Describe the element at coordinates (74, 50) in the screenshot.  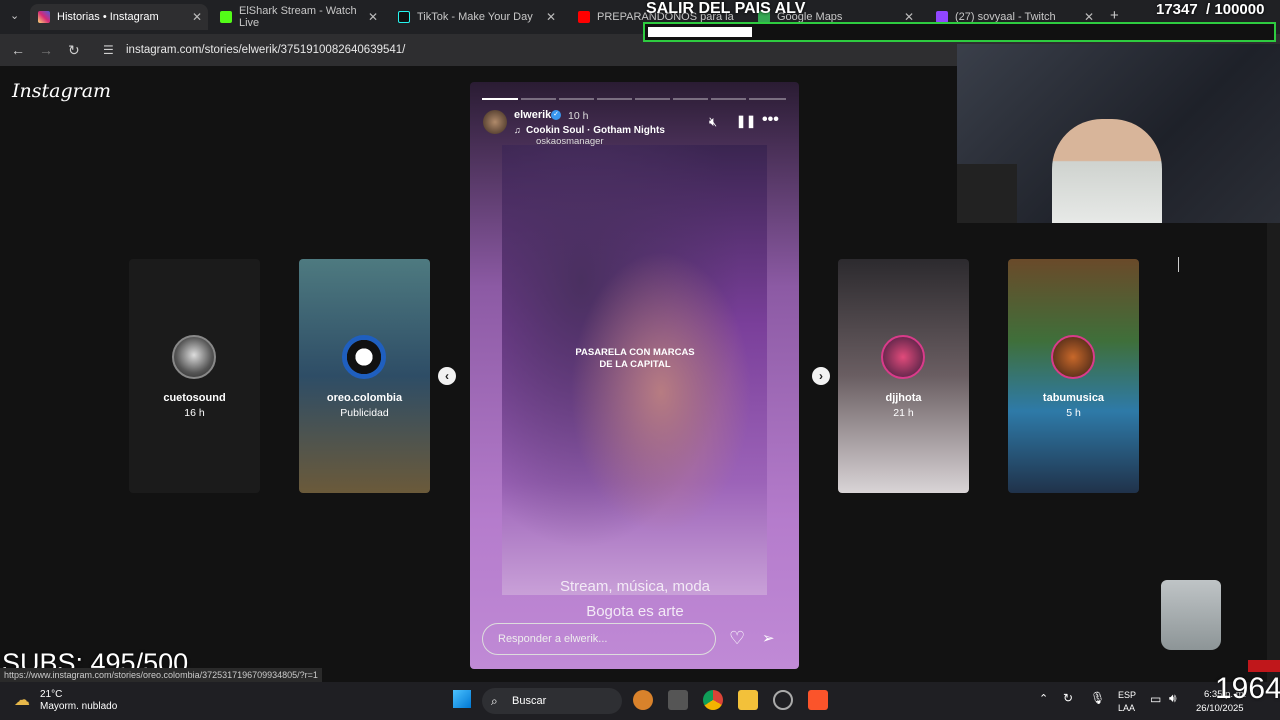
I see `reload-icon: ↻` at that location.